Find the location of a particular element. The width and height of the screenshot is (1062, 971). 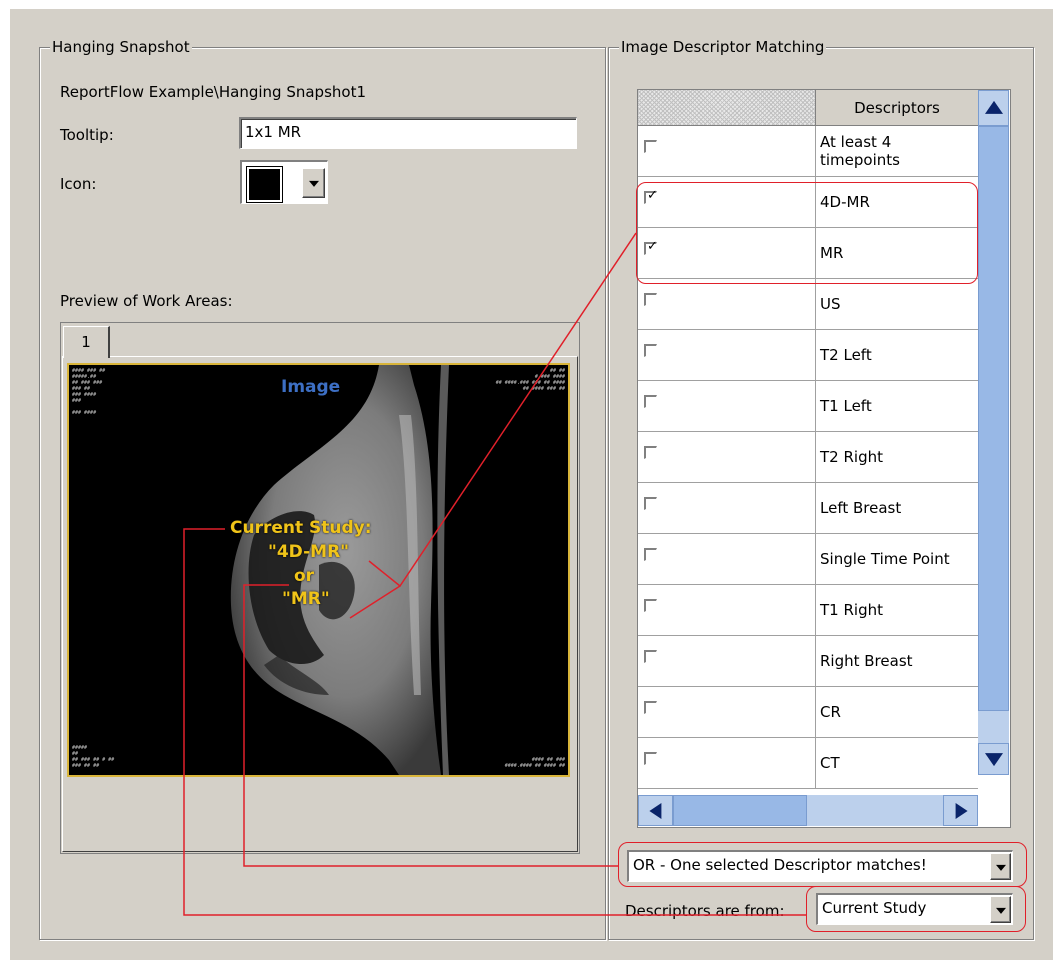

vertical-scrollbar is located at coordinates (993, 432).